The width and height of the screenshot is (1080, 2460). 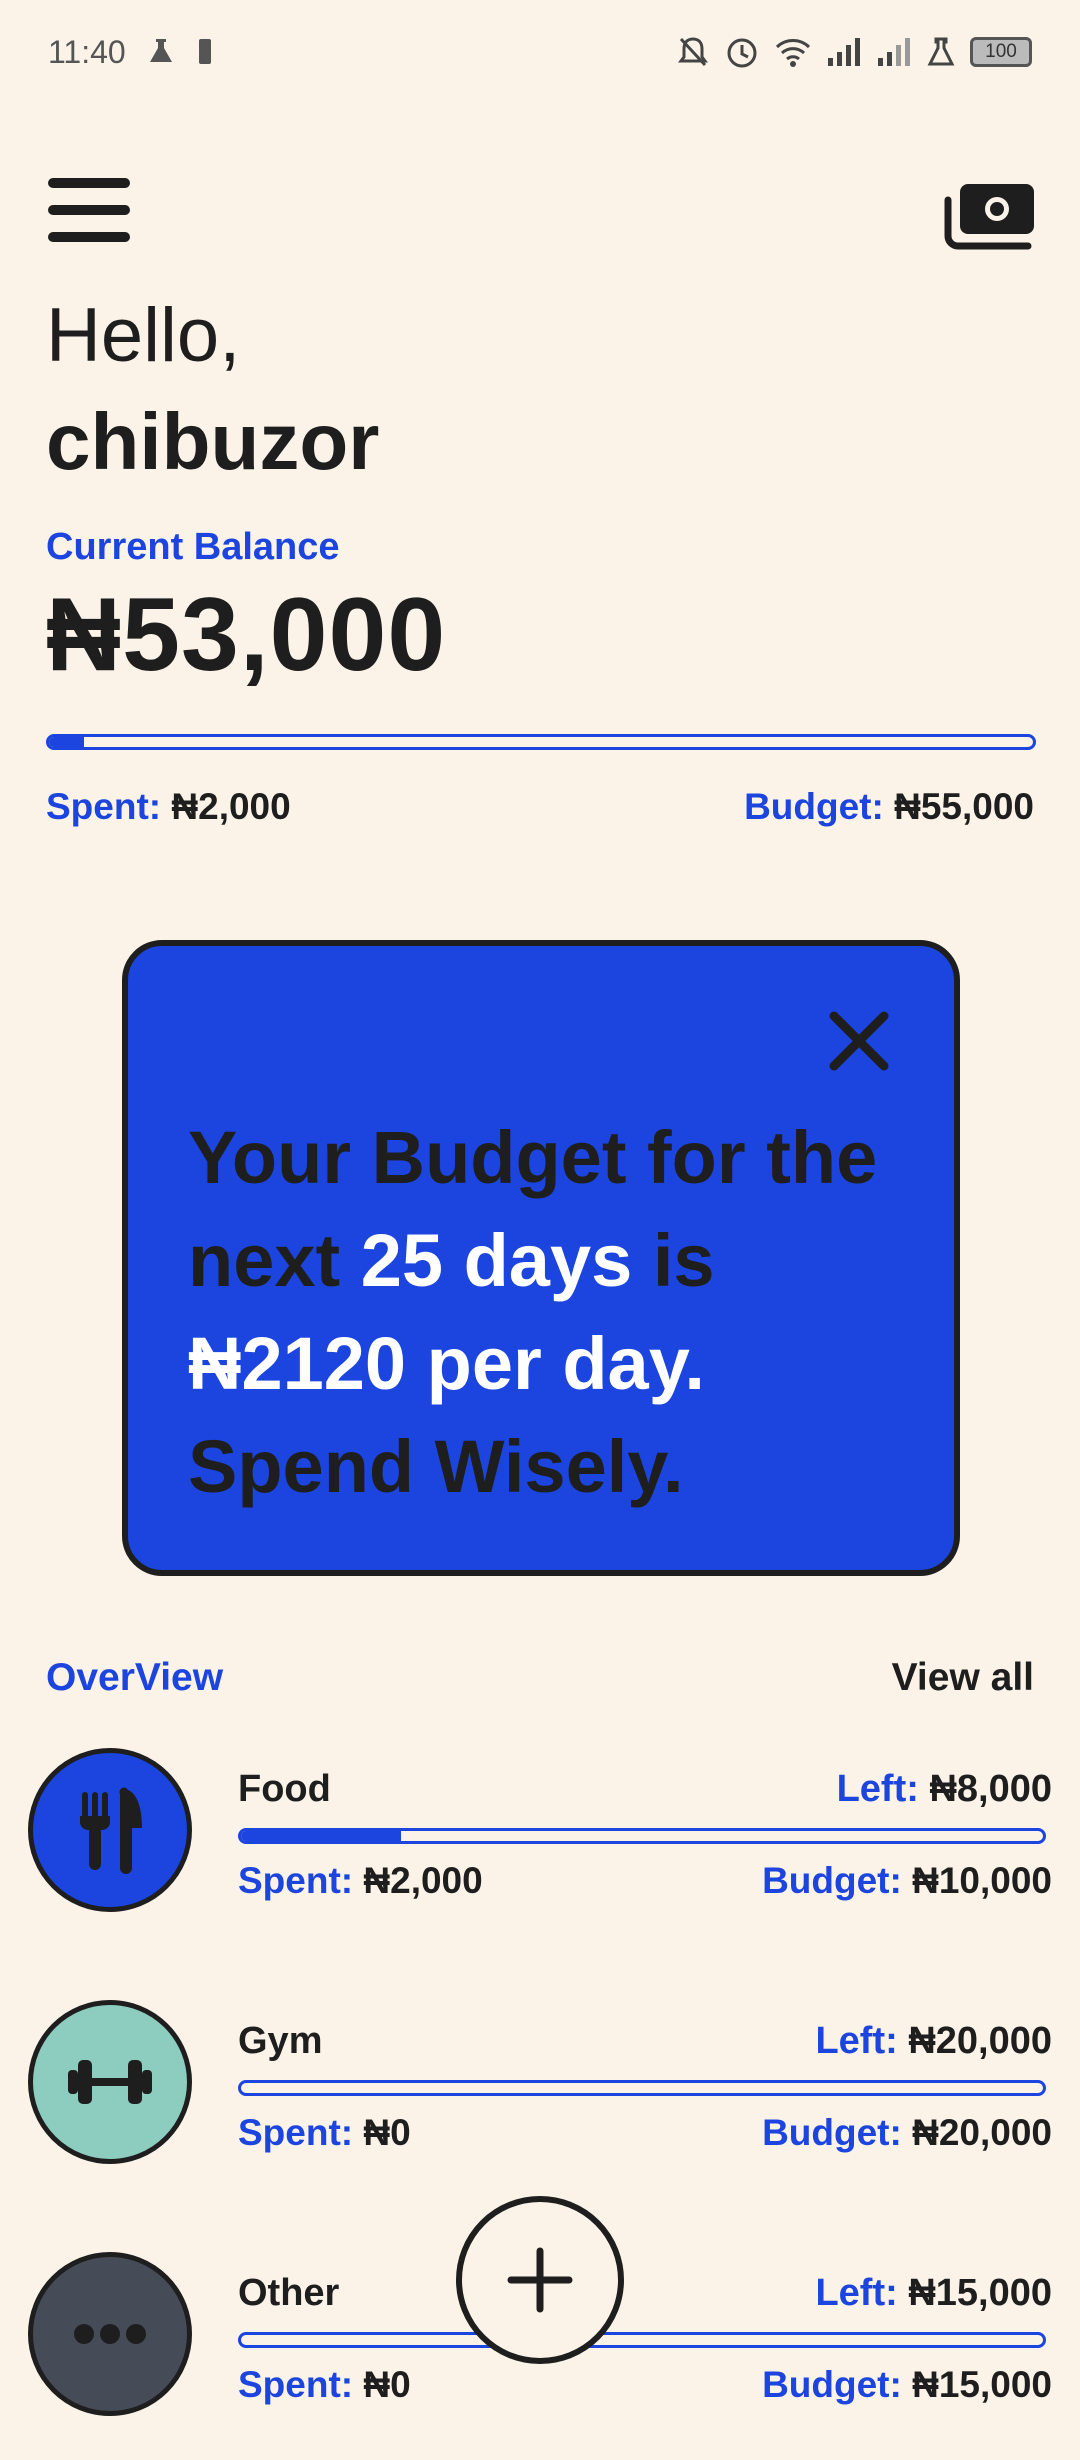 I want to click on category-name: Food, so click(x=284, y=1789).